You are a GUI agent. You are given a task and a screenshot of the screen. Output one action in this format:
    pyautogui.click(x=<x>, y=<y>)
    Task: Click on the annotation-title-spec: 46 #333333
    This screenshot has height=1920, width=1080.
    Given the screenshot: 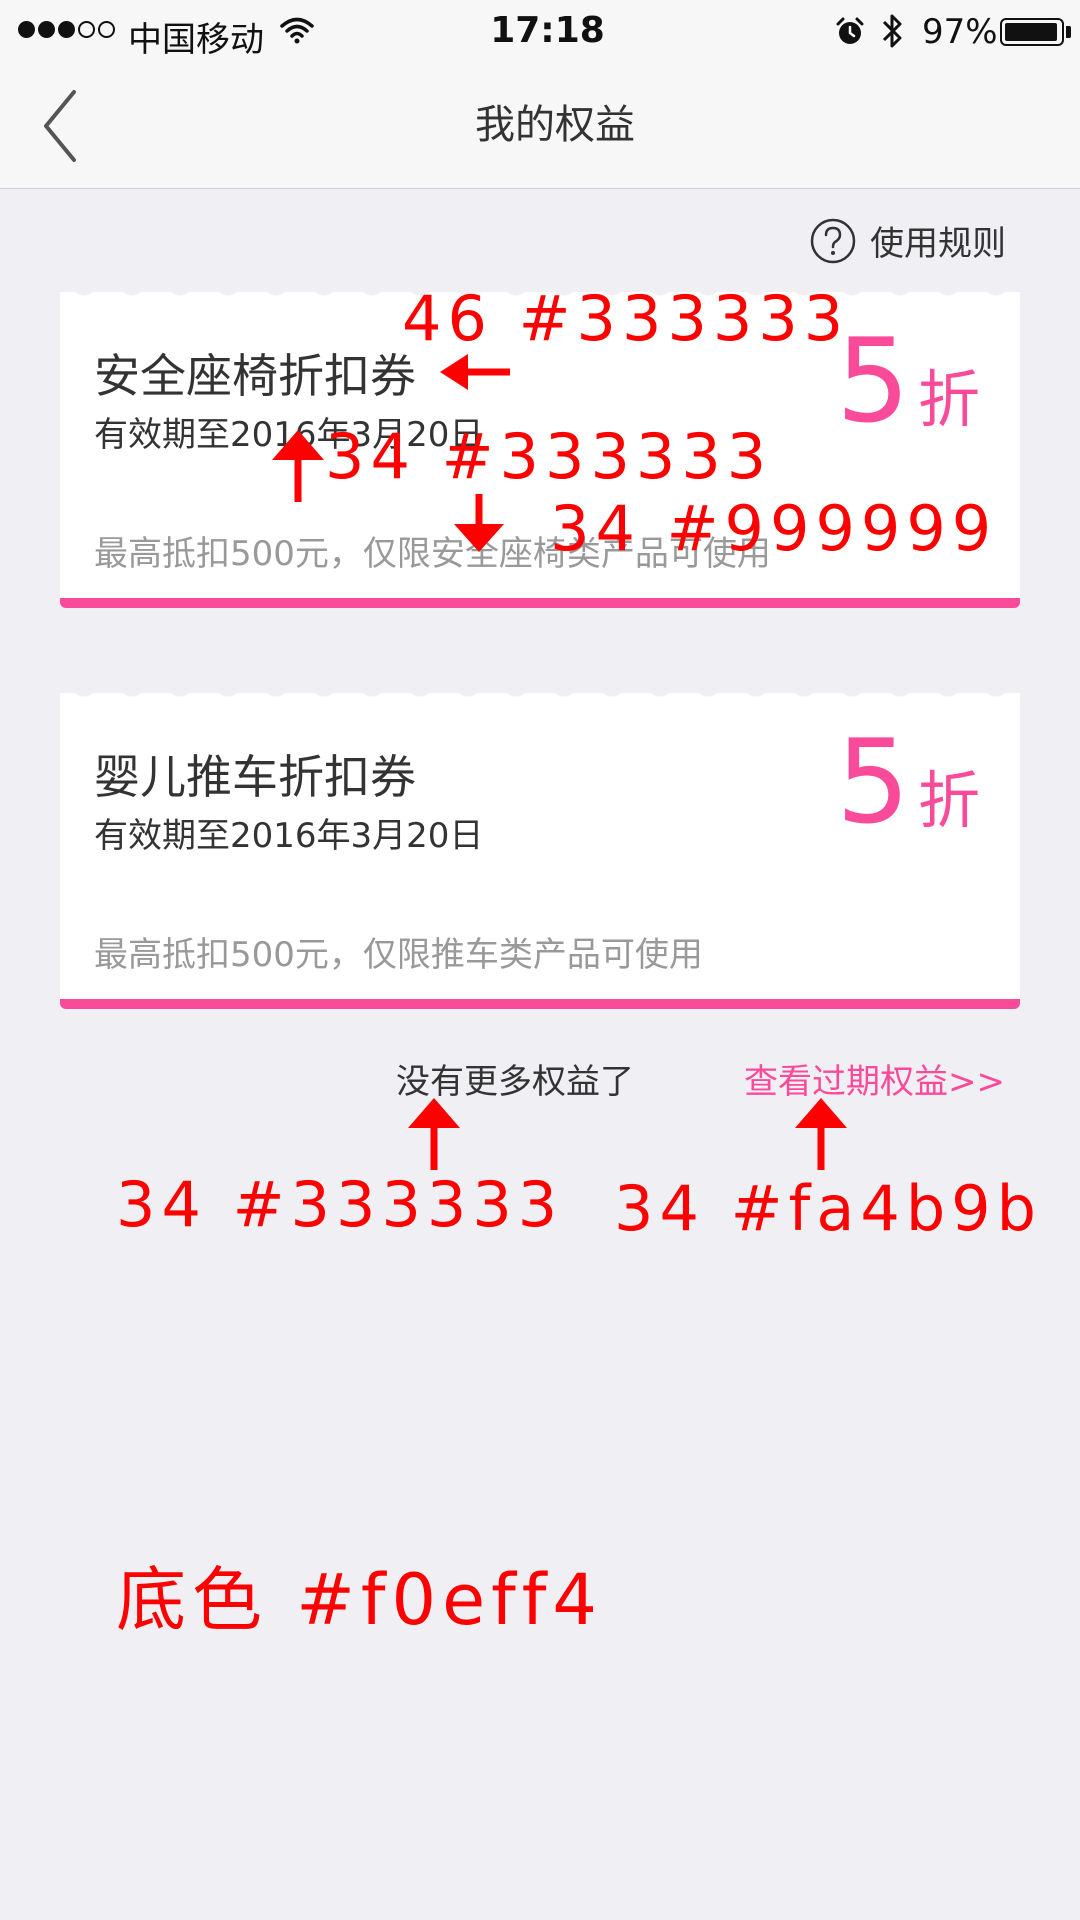 What is the action you would take?
    pyautogui.click(x=626, y=318)
    